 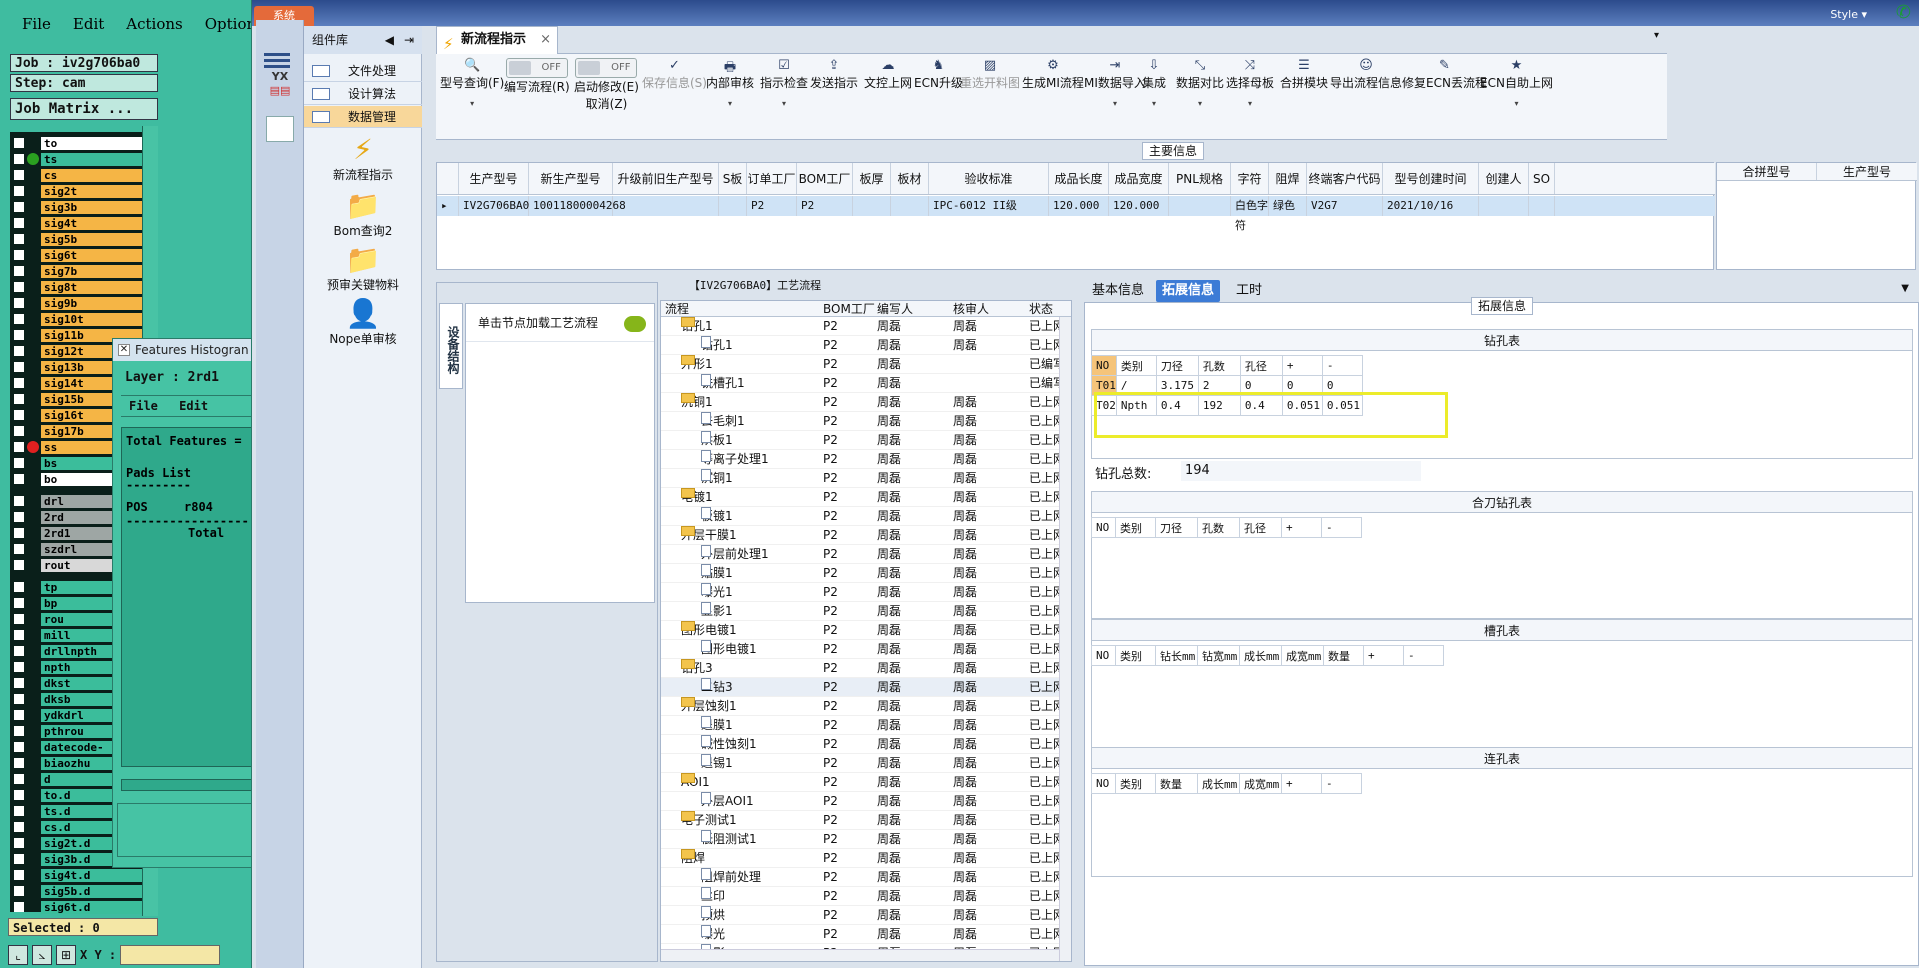 I want to click on toolbar-button: OFF 启动修改(E) 取消(Z), so click(x=606, y=85).